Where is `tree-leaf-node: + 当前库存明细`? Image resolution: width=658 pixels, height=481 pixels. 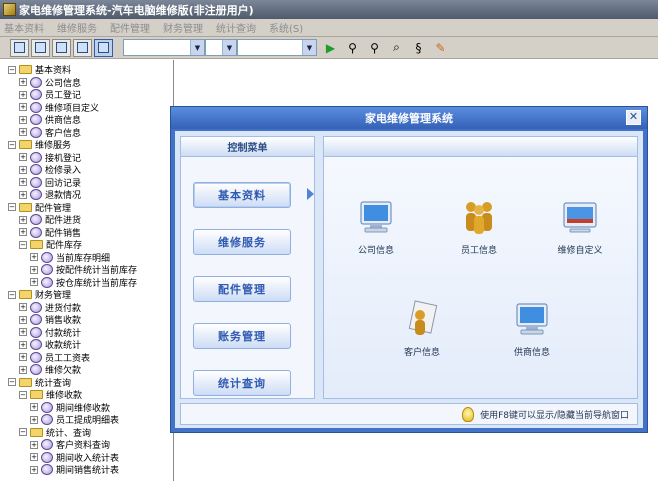
tree-leaf-node: + 当前库存明细 is located at coordinates (70, 257).